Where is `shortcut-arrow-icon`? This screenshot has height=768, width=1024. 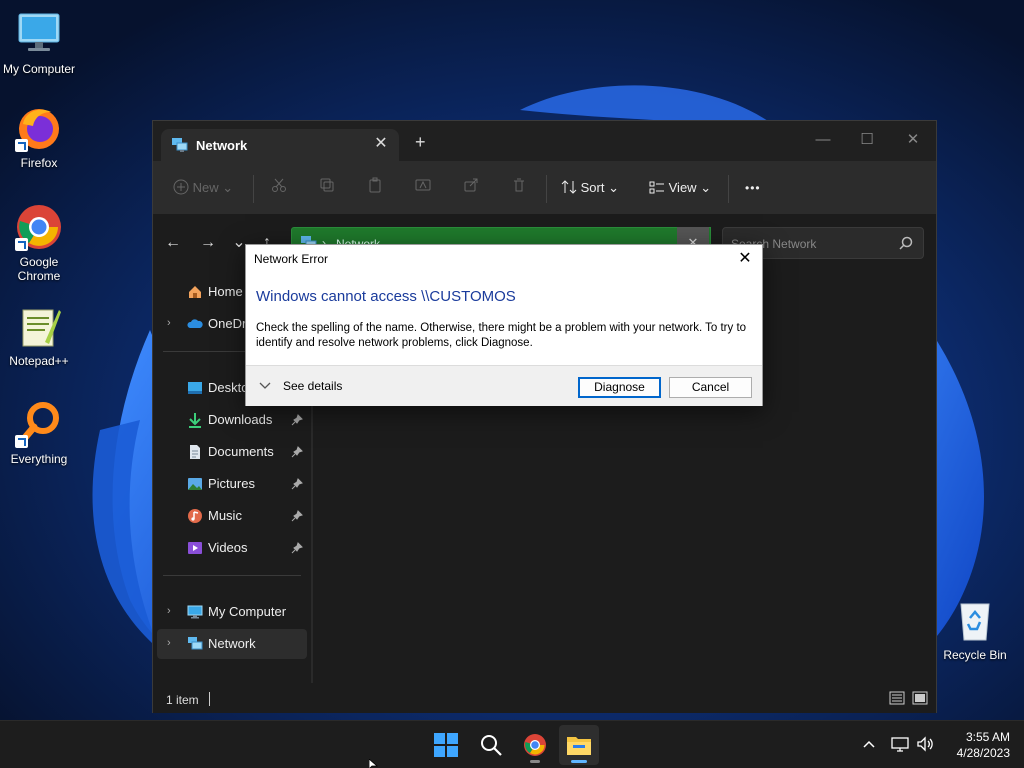 shortcut-arrow-icon is located at coordinates (21, 244).